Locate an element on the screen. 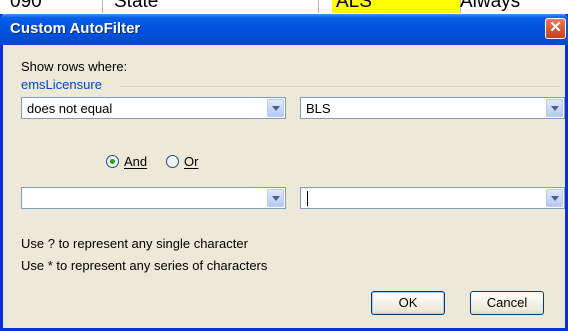  text-caret is located at coordinates (307, 198).